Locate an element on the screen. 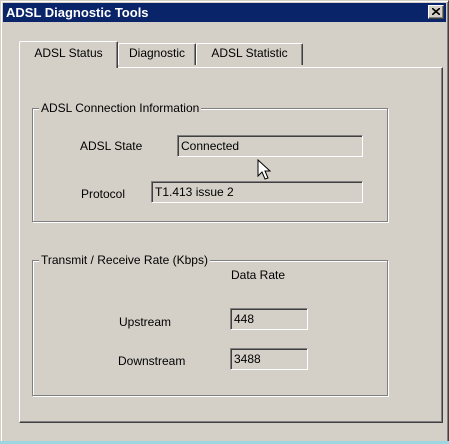  arrow-cursor-icon is located at coordinates (264, 169).